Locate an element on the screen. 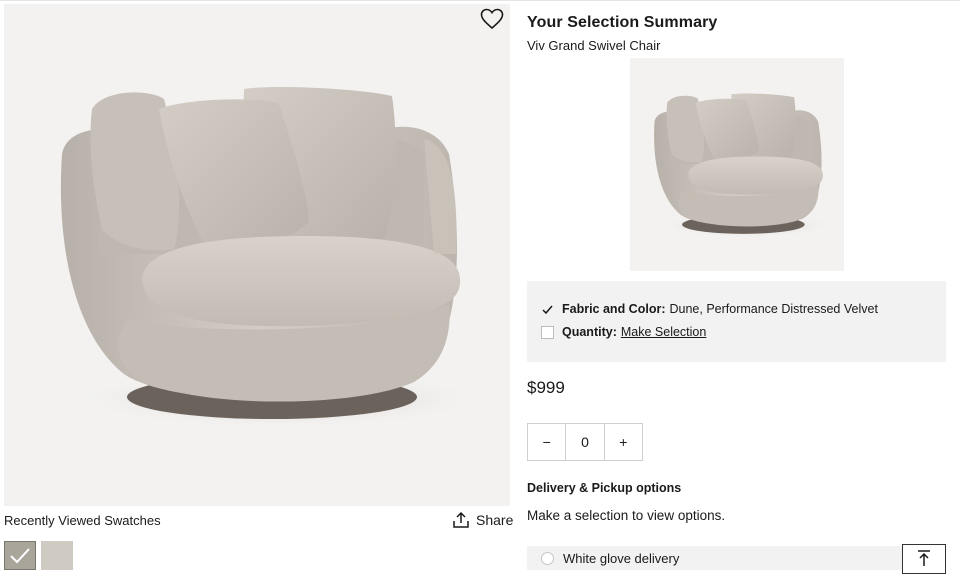 The width and height of the screenshot is (960, 574). product-name: Viv Grand Swivel Chair is located at coordinates (594, 45).